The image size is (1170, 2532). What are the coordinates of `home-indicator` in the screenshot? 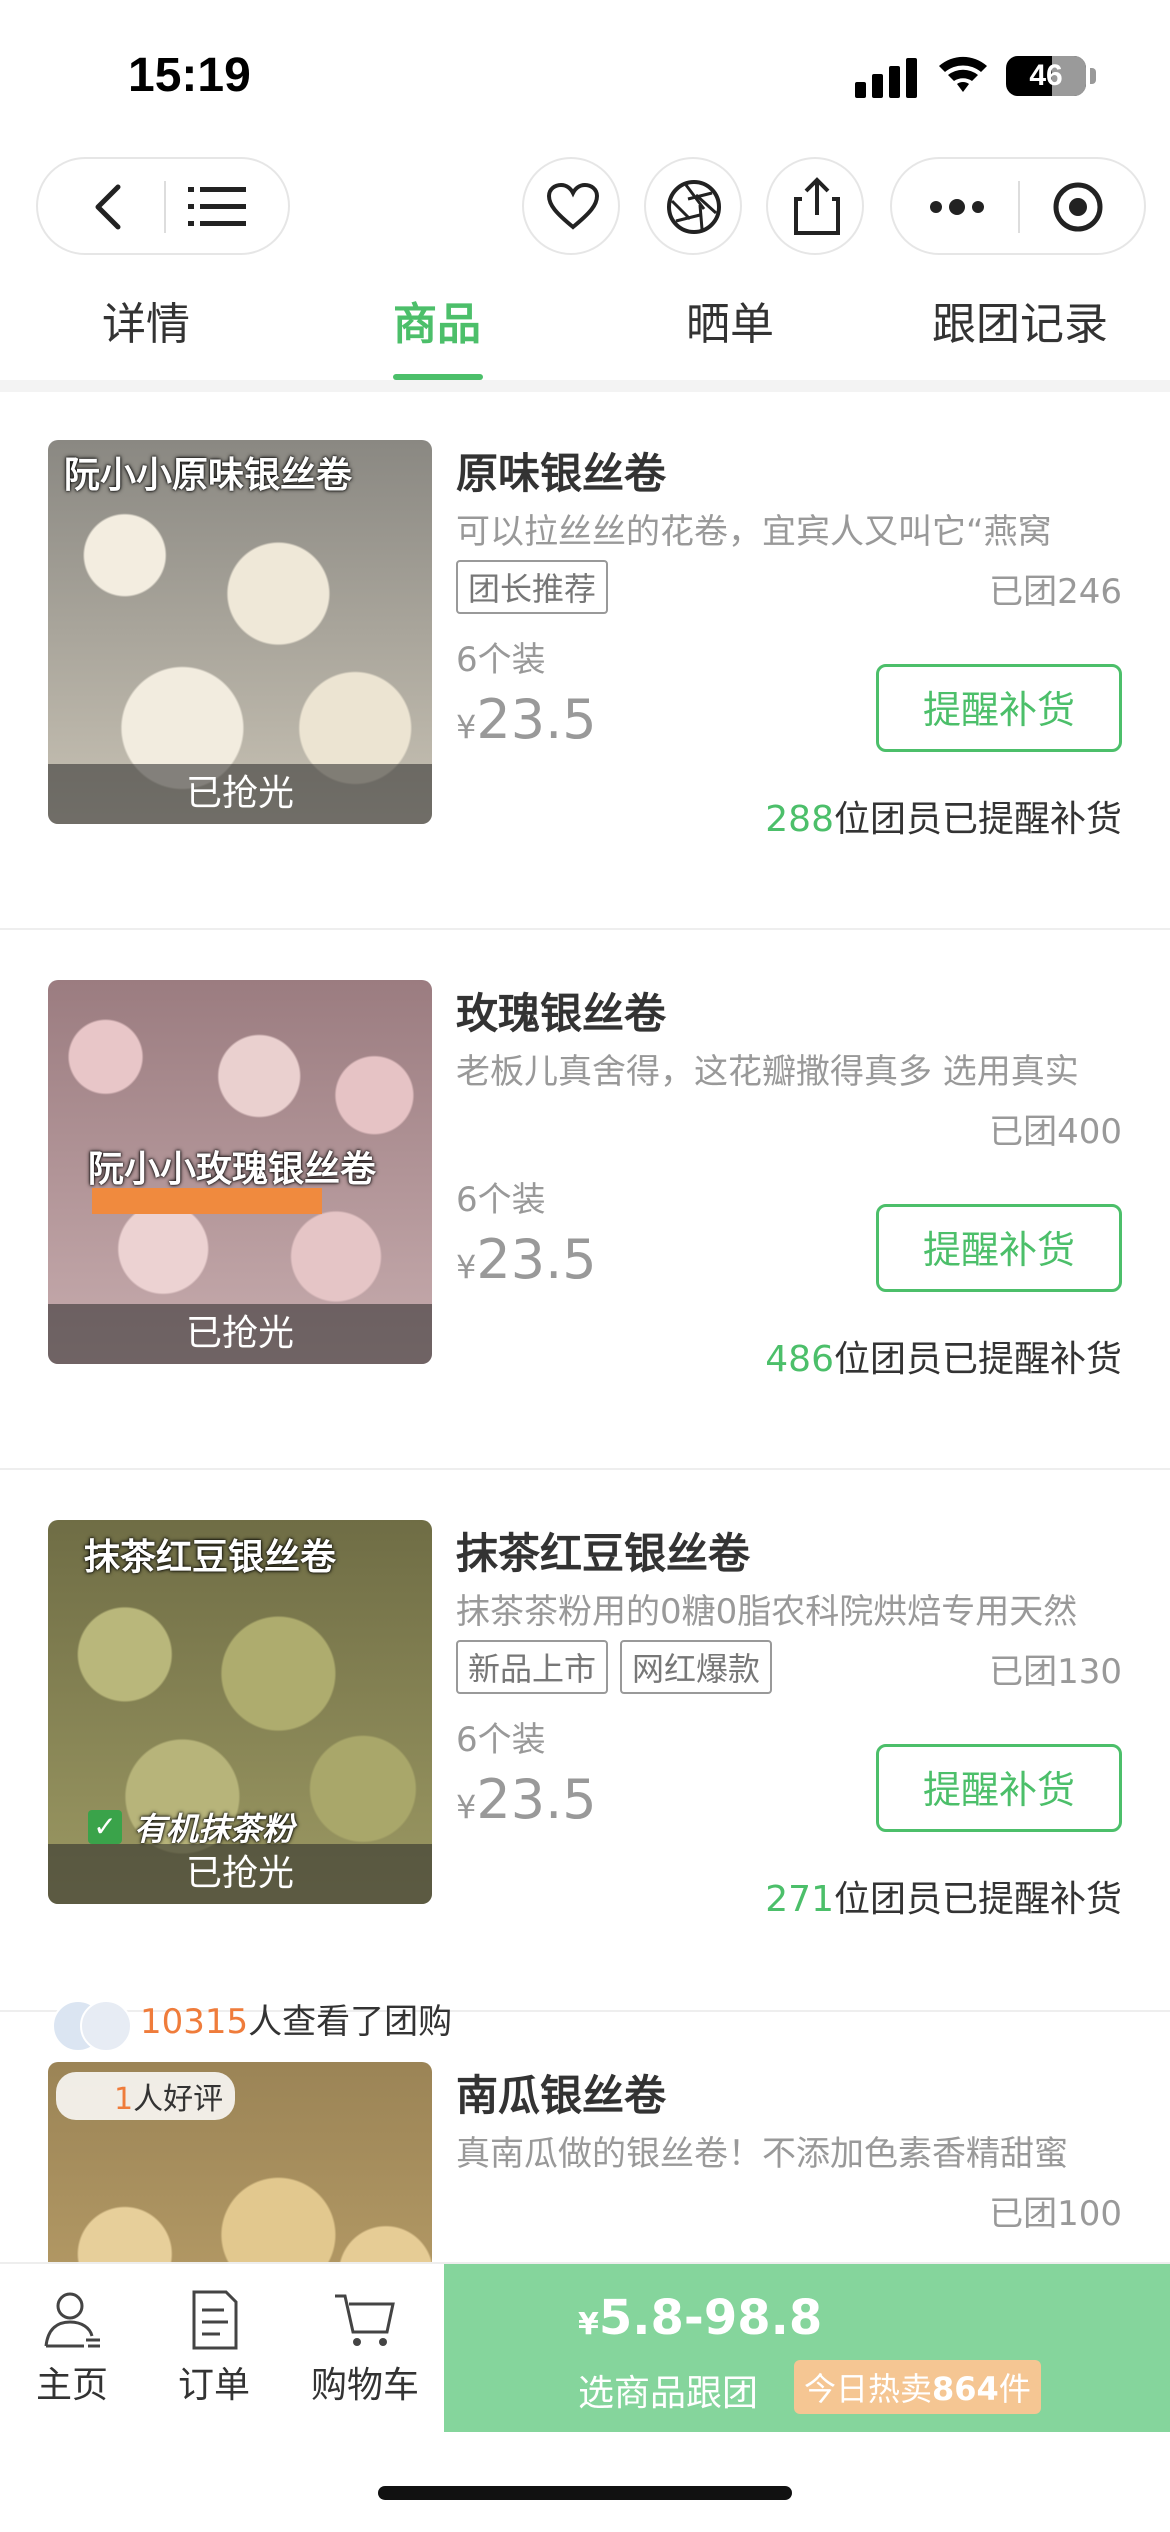 It's located at (585, 2493).